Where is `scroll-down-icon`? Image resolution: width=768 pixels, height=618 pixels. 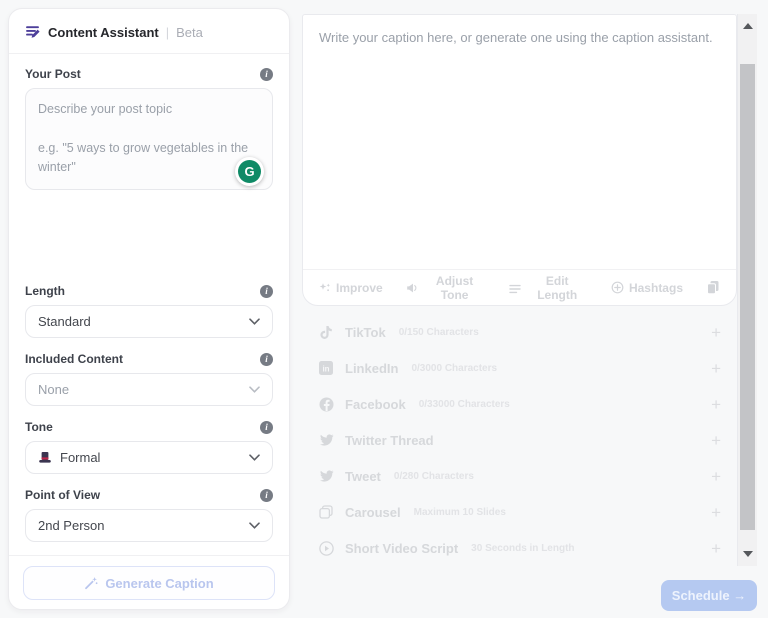 scroll-down-icon is located at coordinates (747, 554).